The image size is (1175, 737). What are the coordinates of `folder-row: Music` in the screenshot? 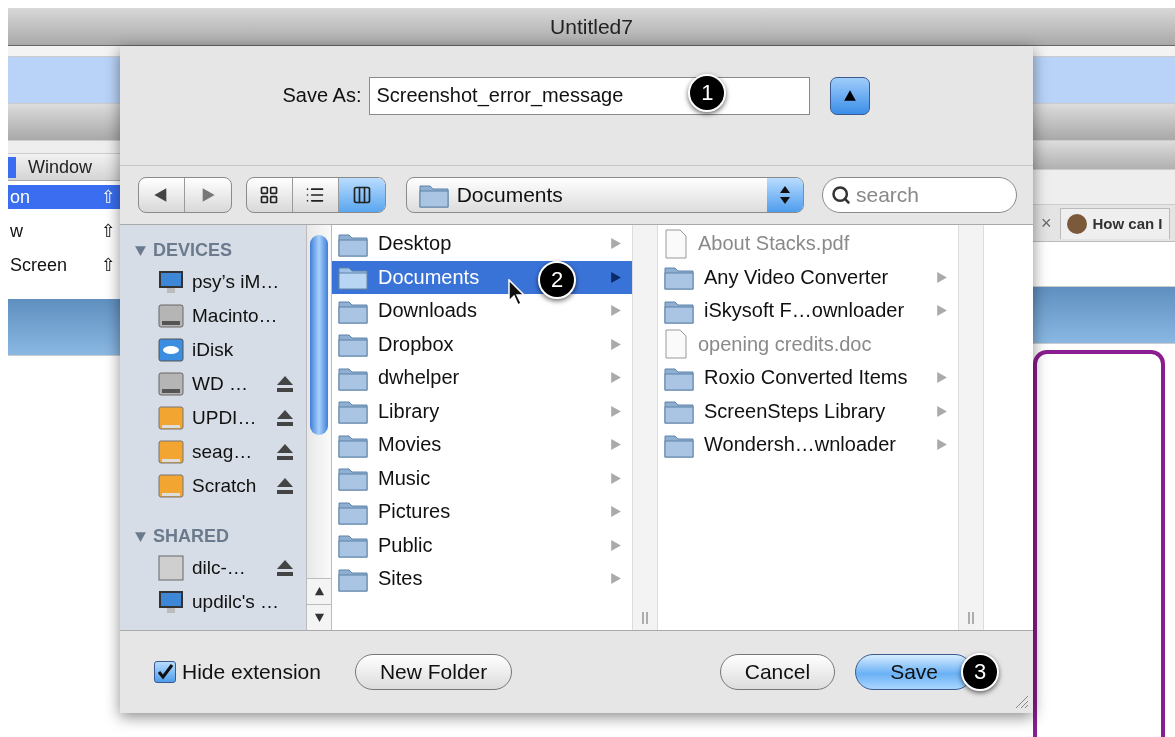 It's located at (482, 478).